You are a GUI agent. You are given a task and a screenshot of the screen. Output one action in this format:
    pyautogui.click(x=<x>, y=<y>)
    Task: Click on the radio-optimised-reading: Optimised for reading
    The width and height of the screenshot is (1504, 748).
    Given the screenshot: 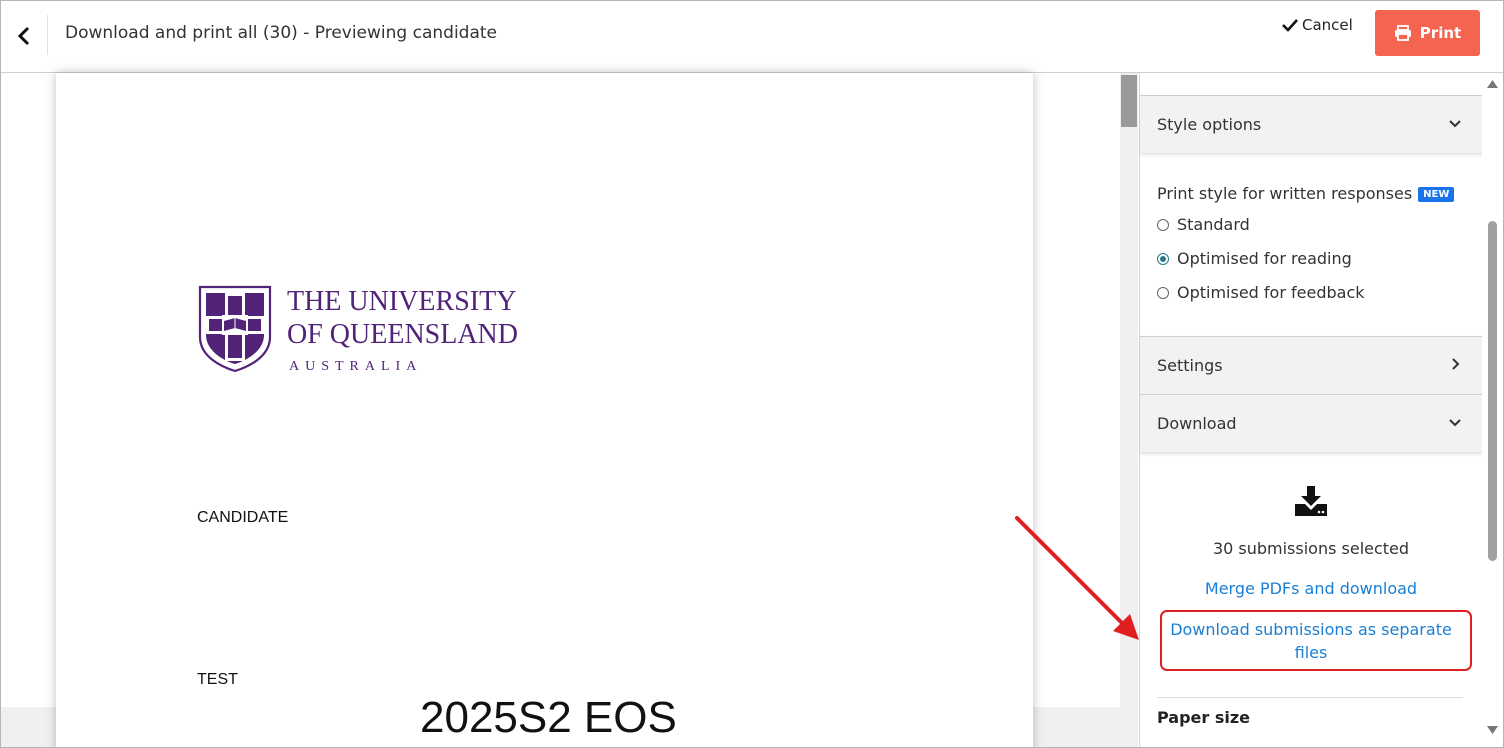 What is the action you would take?
    pyautogui.click(x=1254, y=258)
    